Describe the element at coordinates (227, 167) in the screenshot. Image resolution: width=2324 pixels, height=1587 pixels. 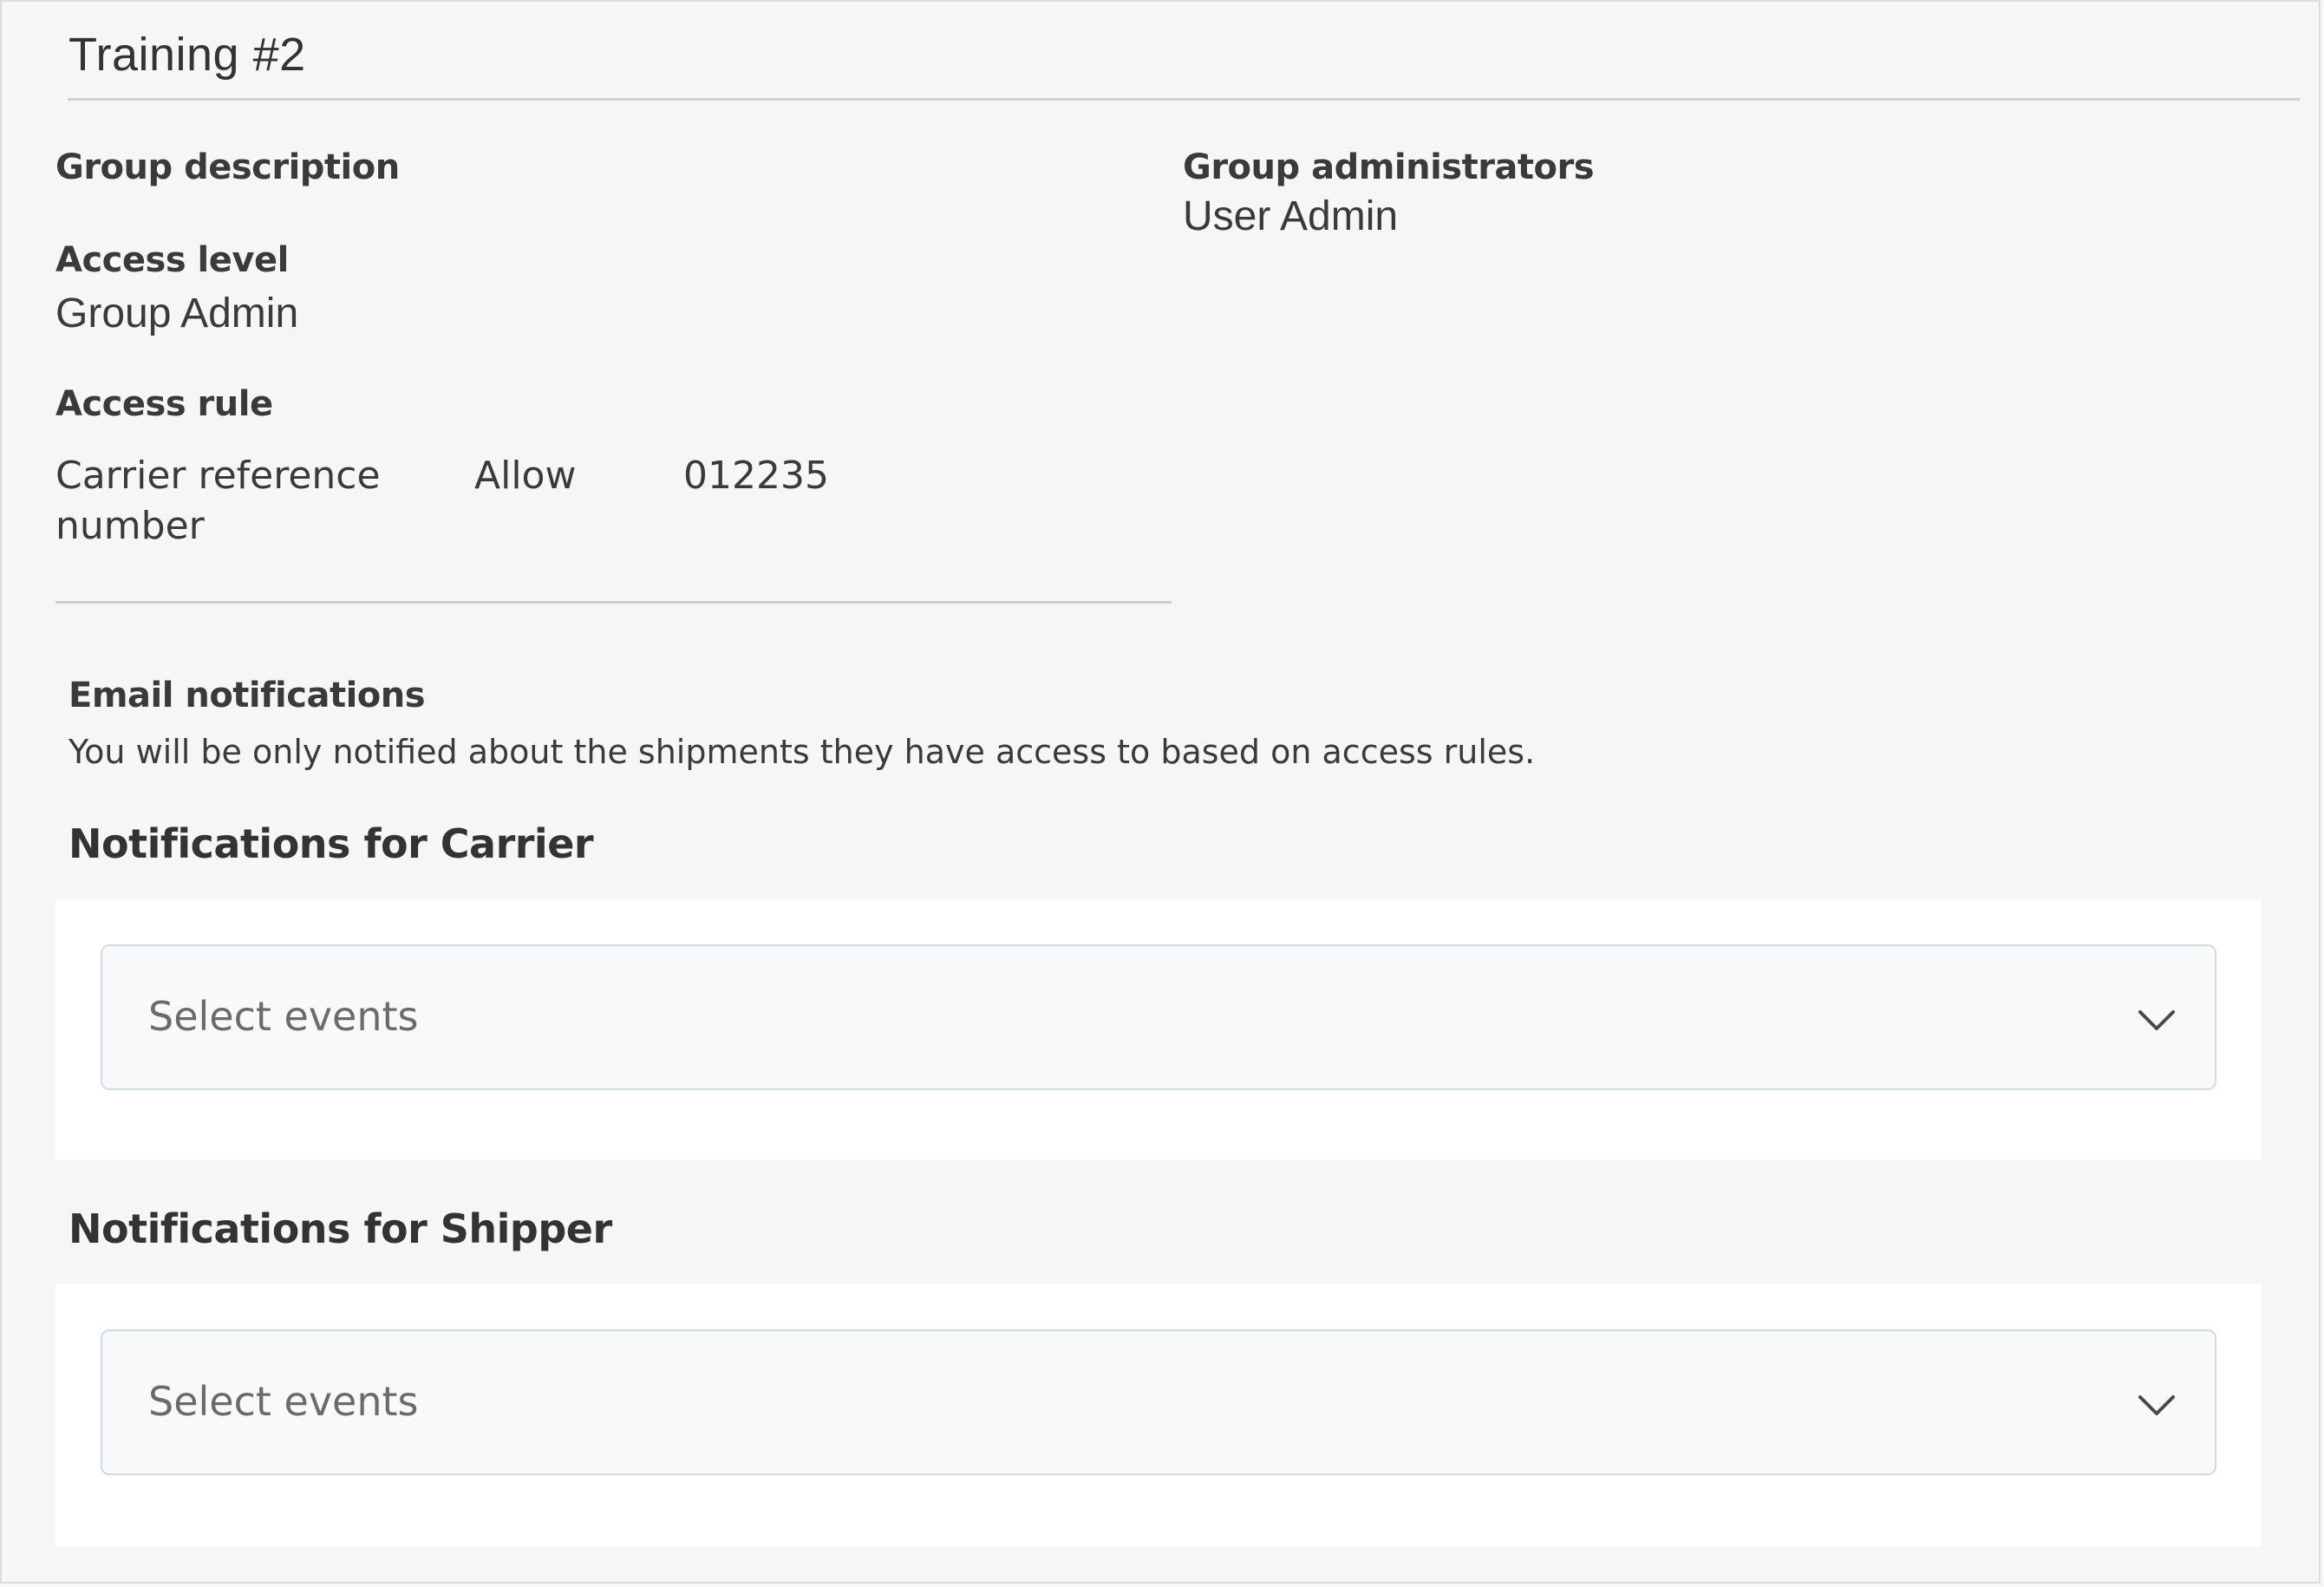
I see `group-description-label: Group description` at that location.